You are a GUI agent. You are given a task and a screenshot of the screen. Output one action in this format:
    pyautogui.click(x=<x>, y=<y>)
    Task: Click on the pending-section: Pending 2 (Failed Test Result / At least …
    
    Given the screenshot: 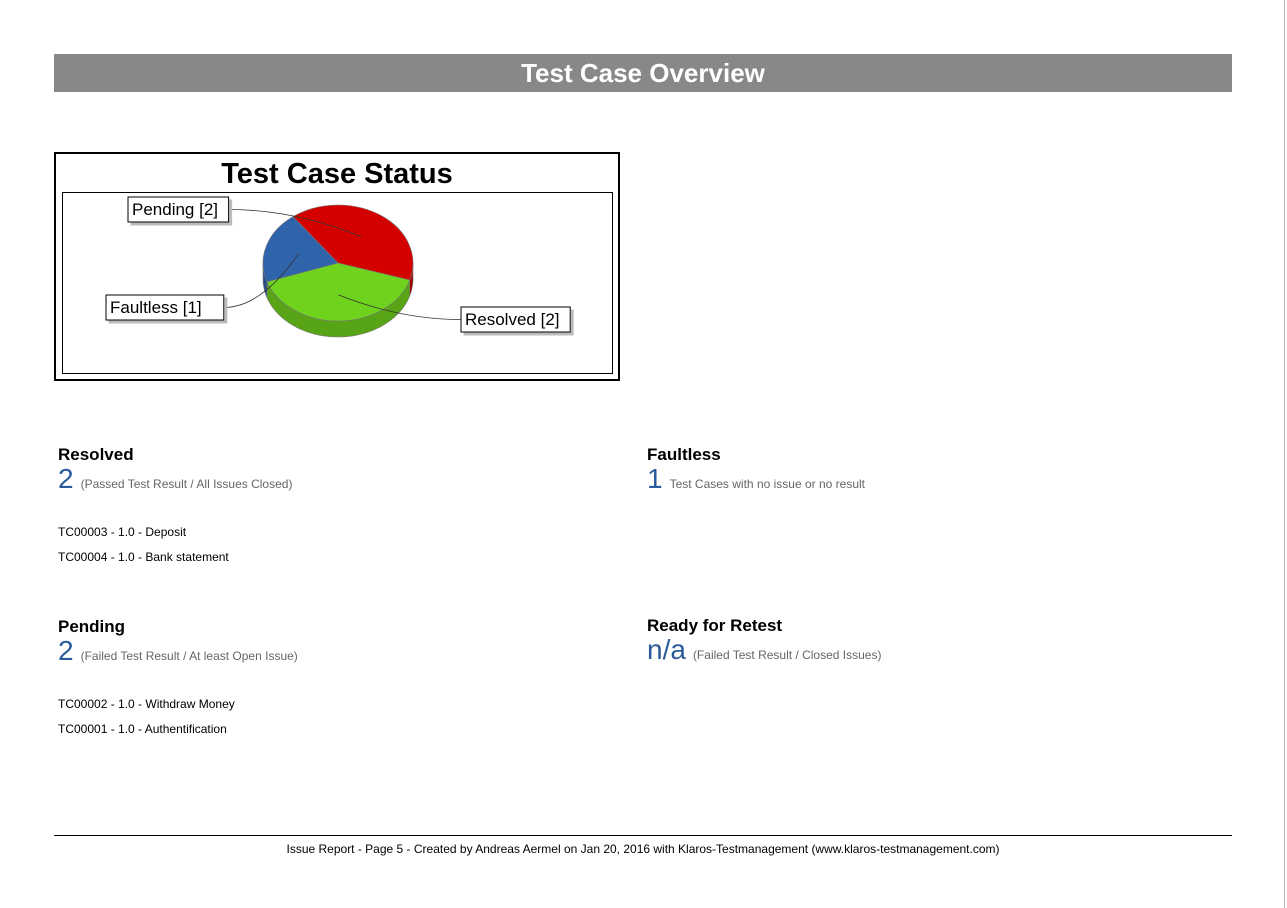 What is the action you would take?
    pyautogui.click(x=178, y=643)
    